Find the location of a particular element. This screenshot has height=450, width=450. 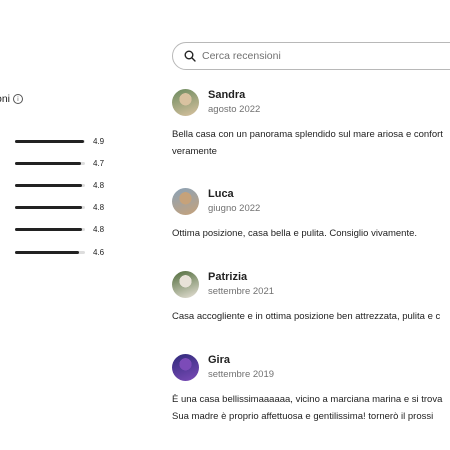

search-box is located at coordinates (311, 56).